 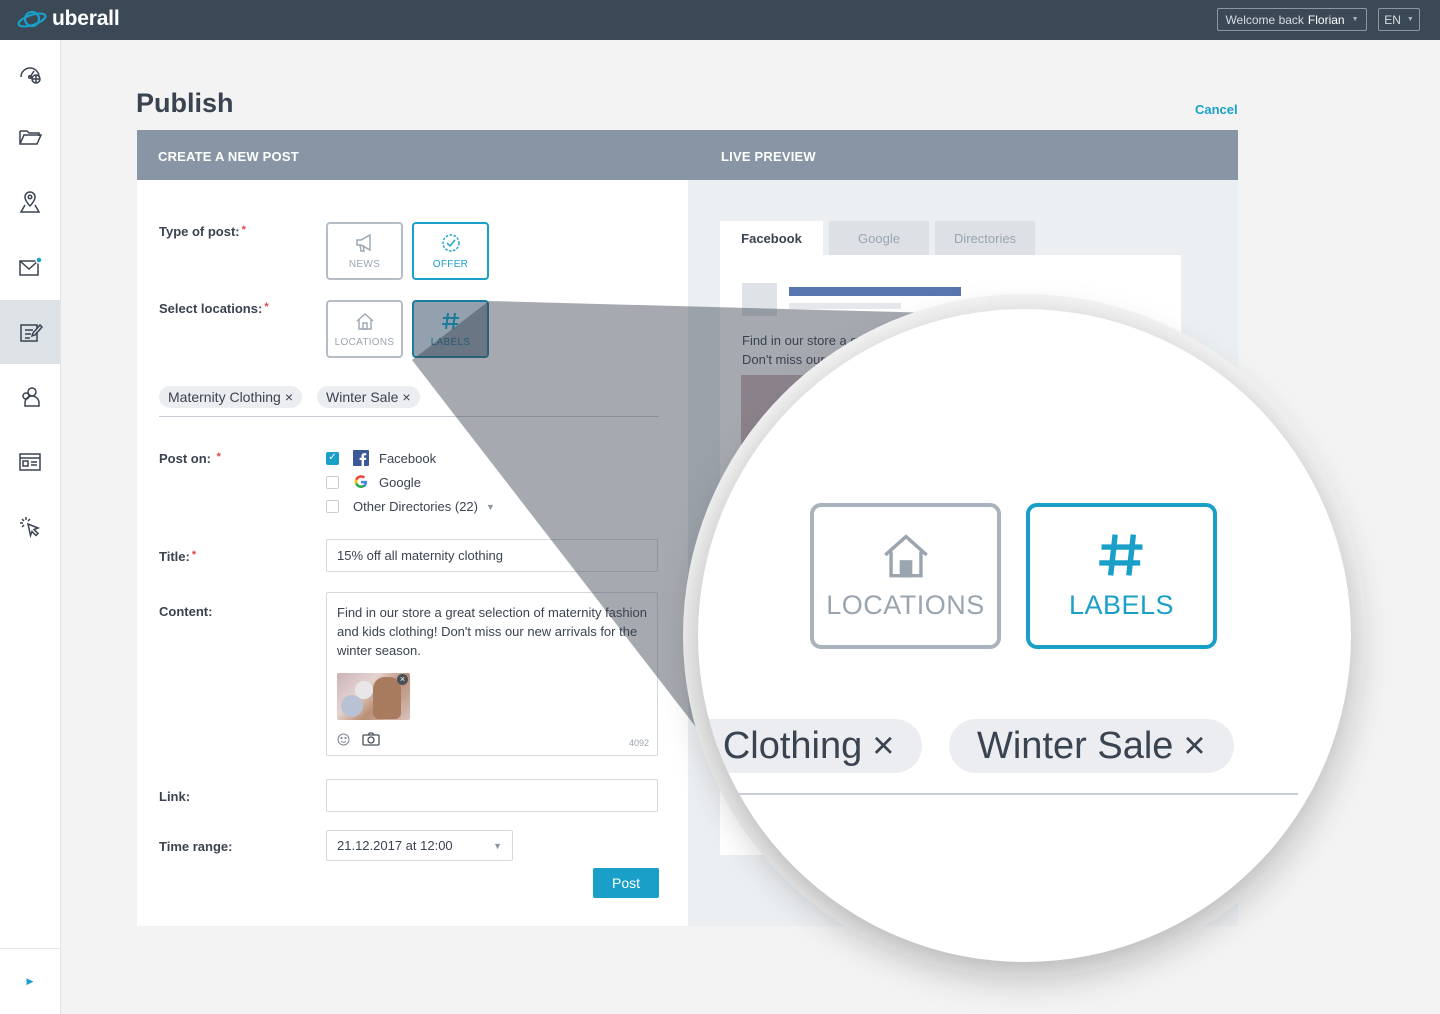 What do you see at coordinates (408, 458) in the screenshot?
I see `facebook-label: Facebook` at bounding box center [408, 458].